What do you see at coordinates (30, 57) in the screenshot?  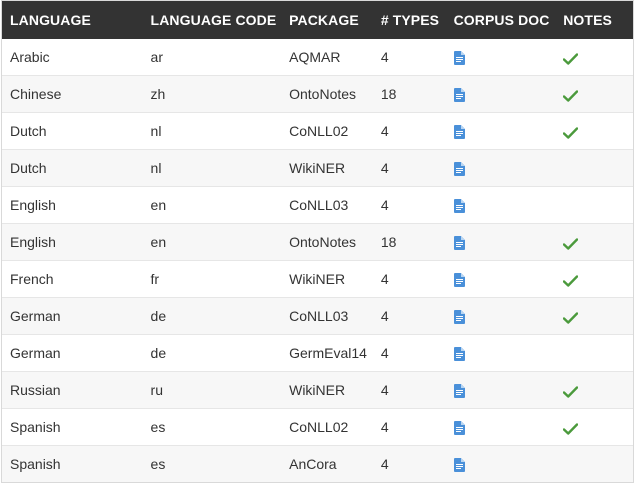 I see `cell-language: Arabic` at bounding box center [30, 57].